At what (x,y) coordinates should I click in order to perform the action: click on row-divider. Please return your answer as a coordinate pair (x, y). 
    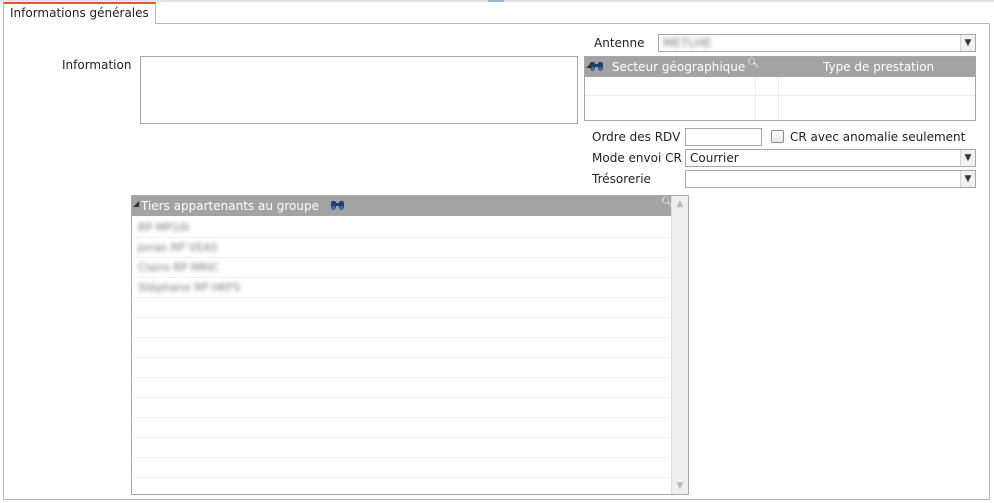
    Looking at the image, I should click on (780, 95).